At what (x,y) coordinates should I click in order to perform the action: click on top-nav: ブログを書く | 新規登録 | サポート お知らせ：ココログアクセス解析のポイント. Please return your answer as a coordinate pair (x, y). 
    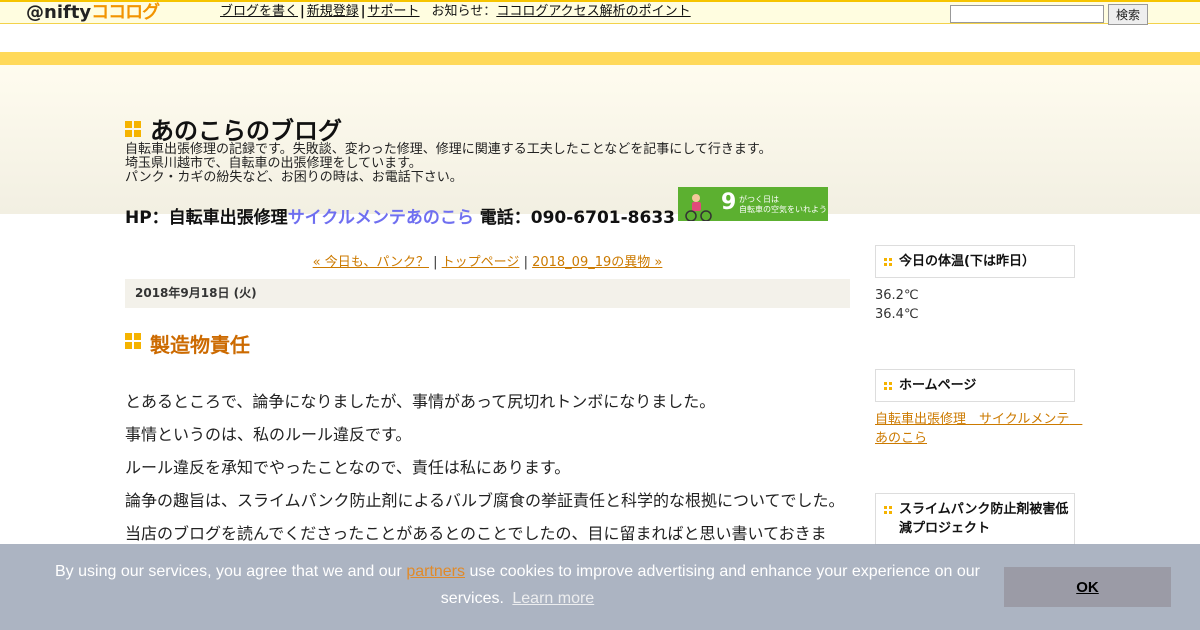
    Looking at the image, I should click on (455, 13).